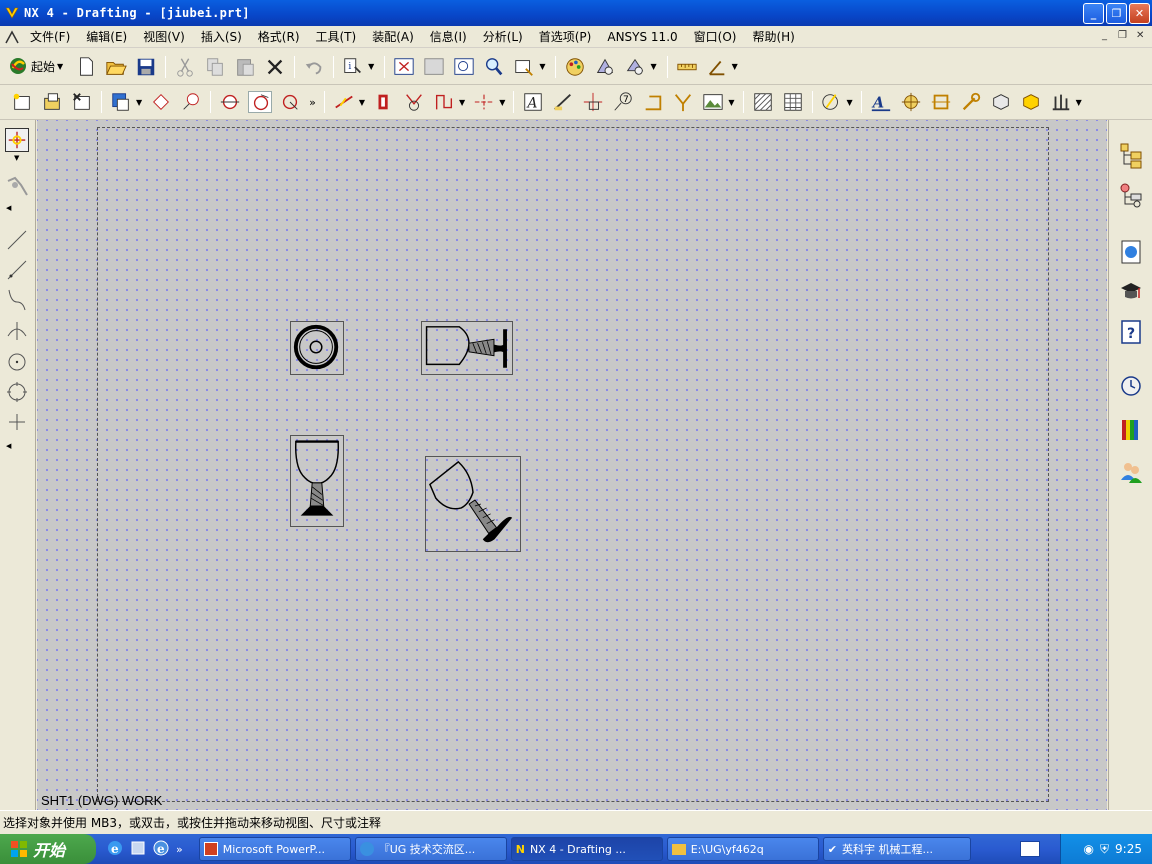 This screenshot has width=1152, height=864. What do you see at coordinates (464, 67) in the screenshot?
I see `zoom-window-icon` at bounding box center [464, 67].